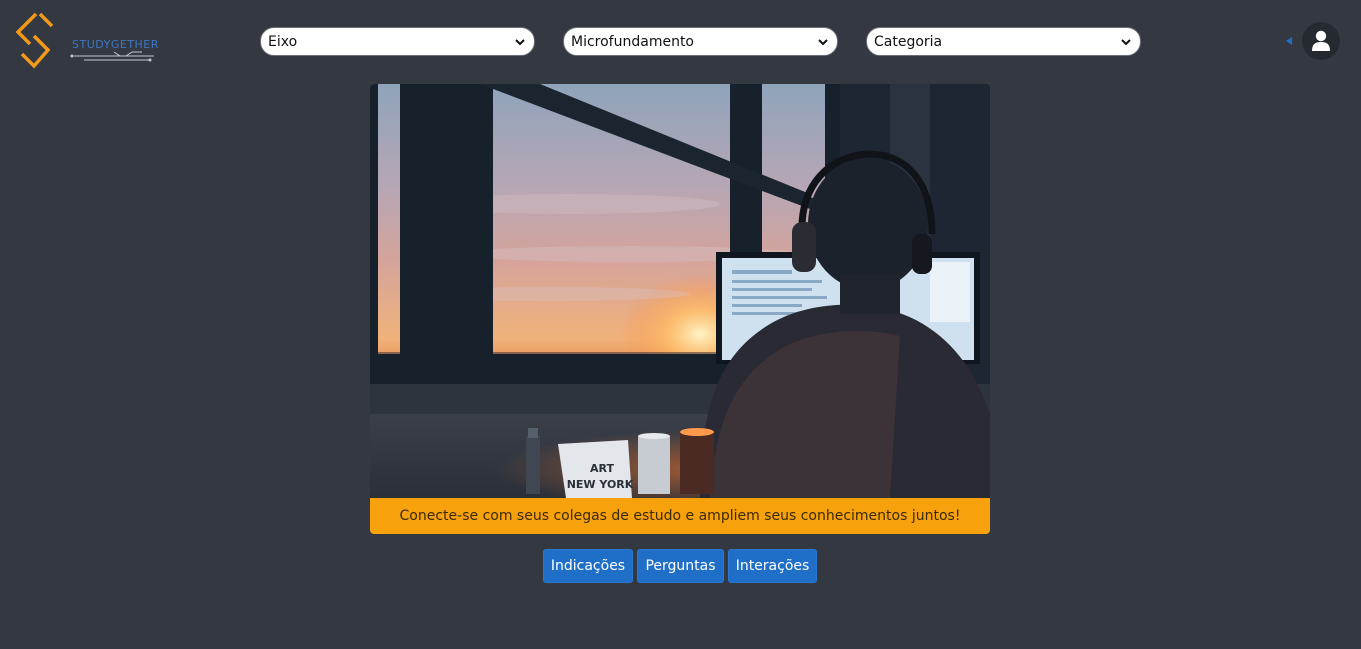 This screenshot has height=649, width=1361. Describe the element at coordinates (602, 468) in the screenshot. I see `mug-text: ART` at that location.